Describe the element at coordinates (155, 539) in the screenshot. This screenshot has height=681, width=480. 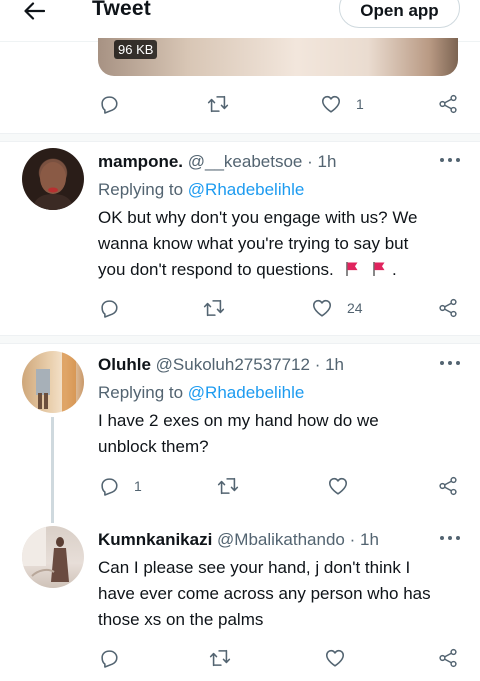
I see `display-name: Kumnkanikazi` at that location.